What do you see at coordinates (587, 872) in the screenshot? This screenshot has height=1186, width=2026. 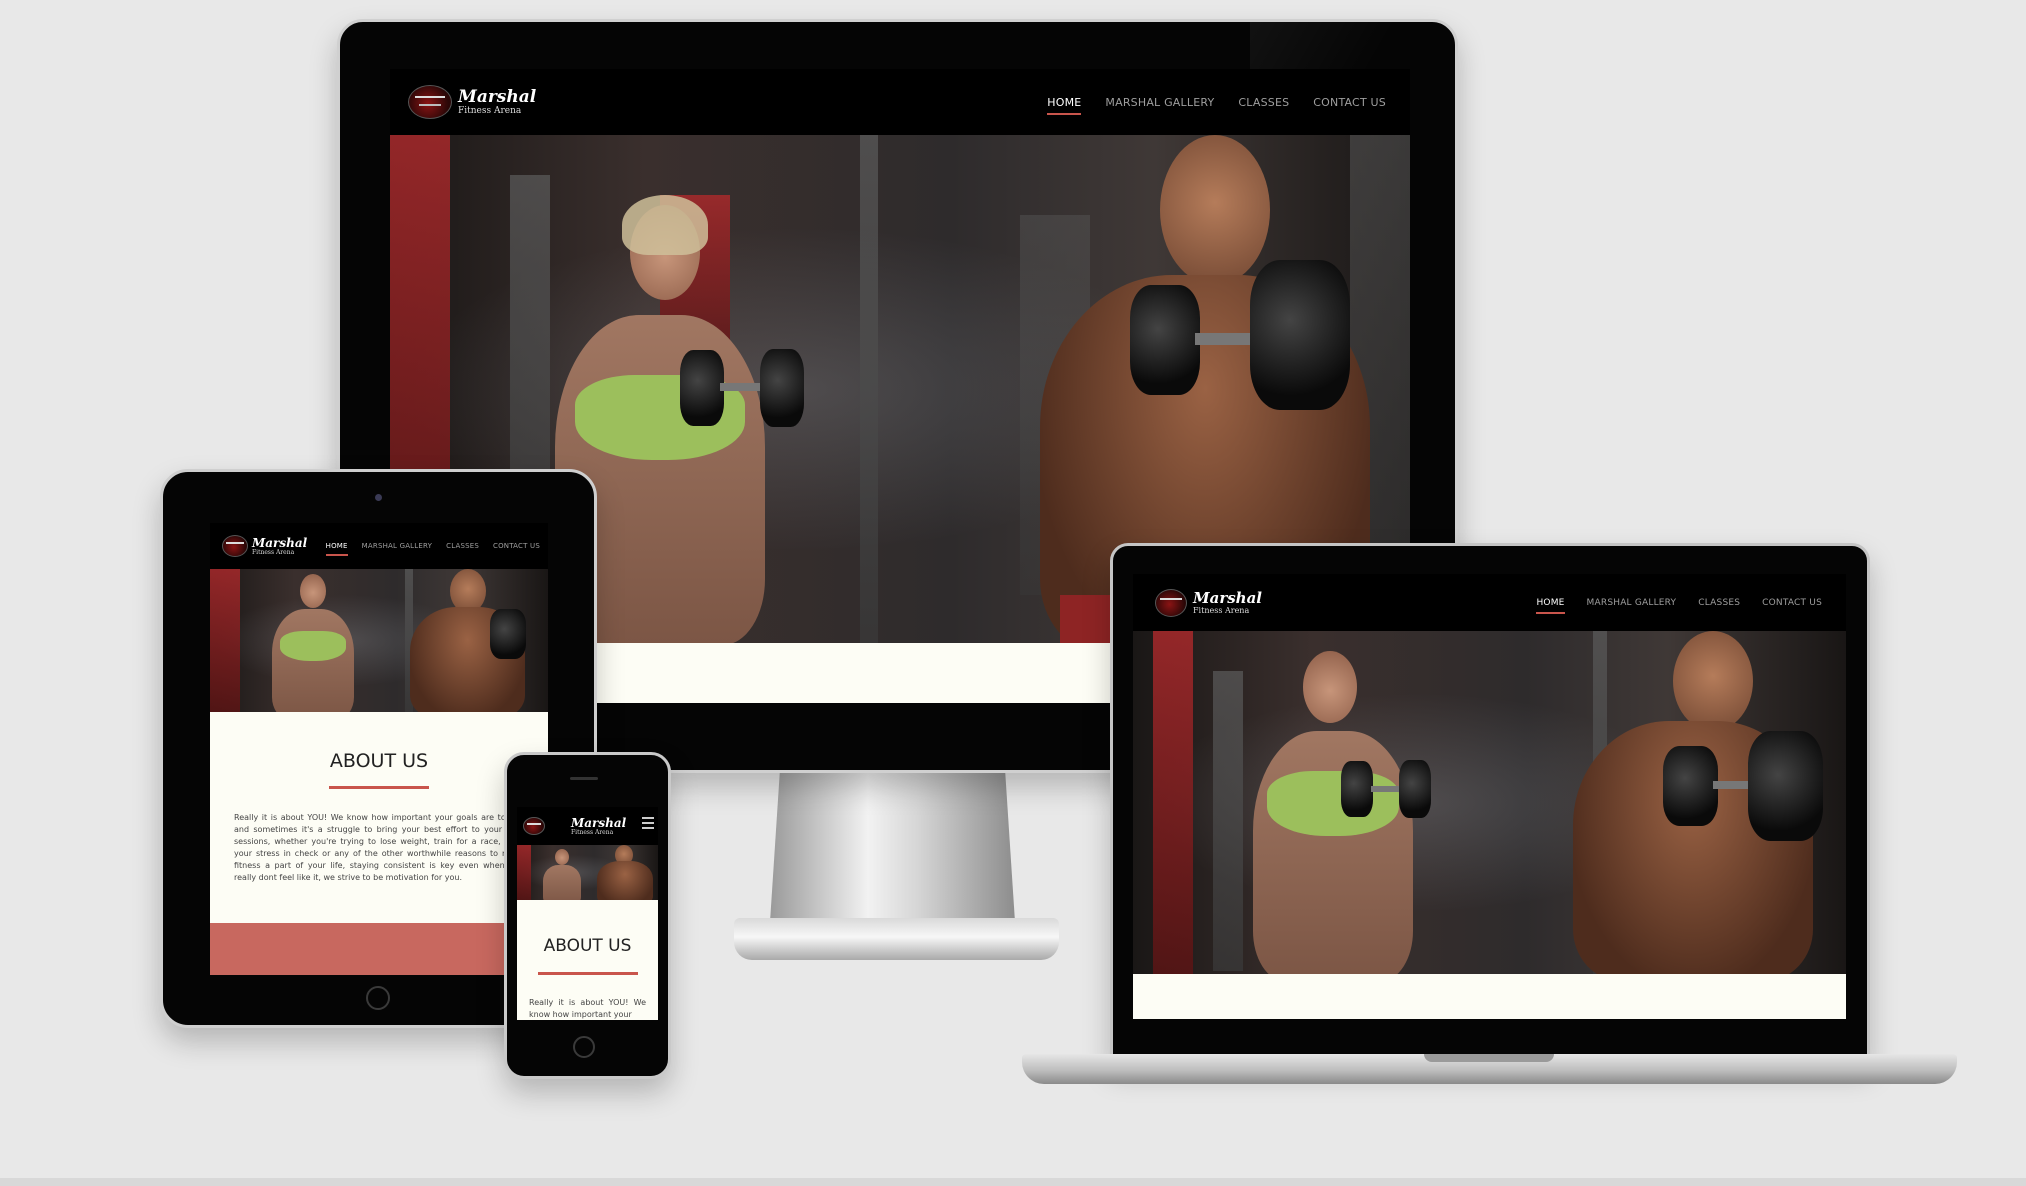 I see `phone-hero-image` at bounding box center [587, 872].